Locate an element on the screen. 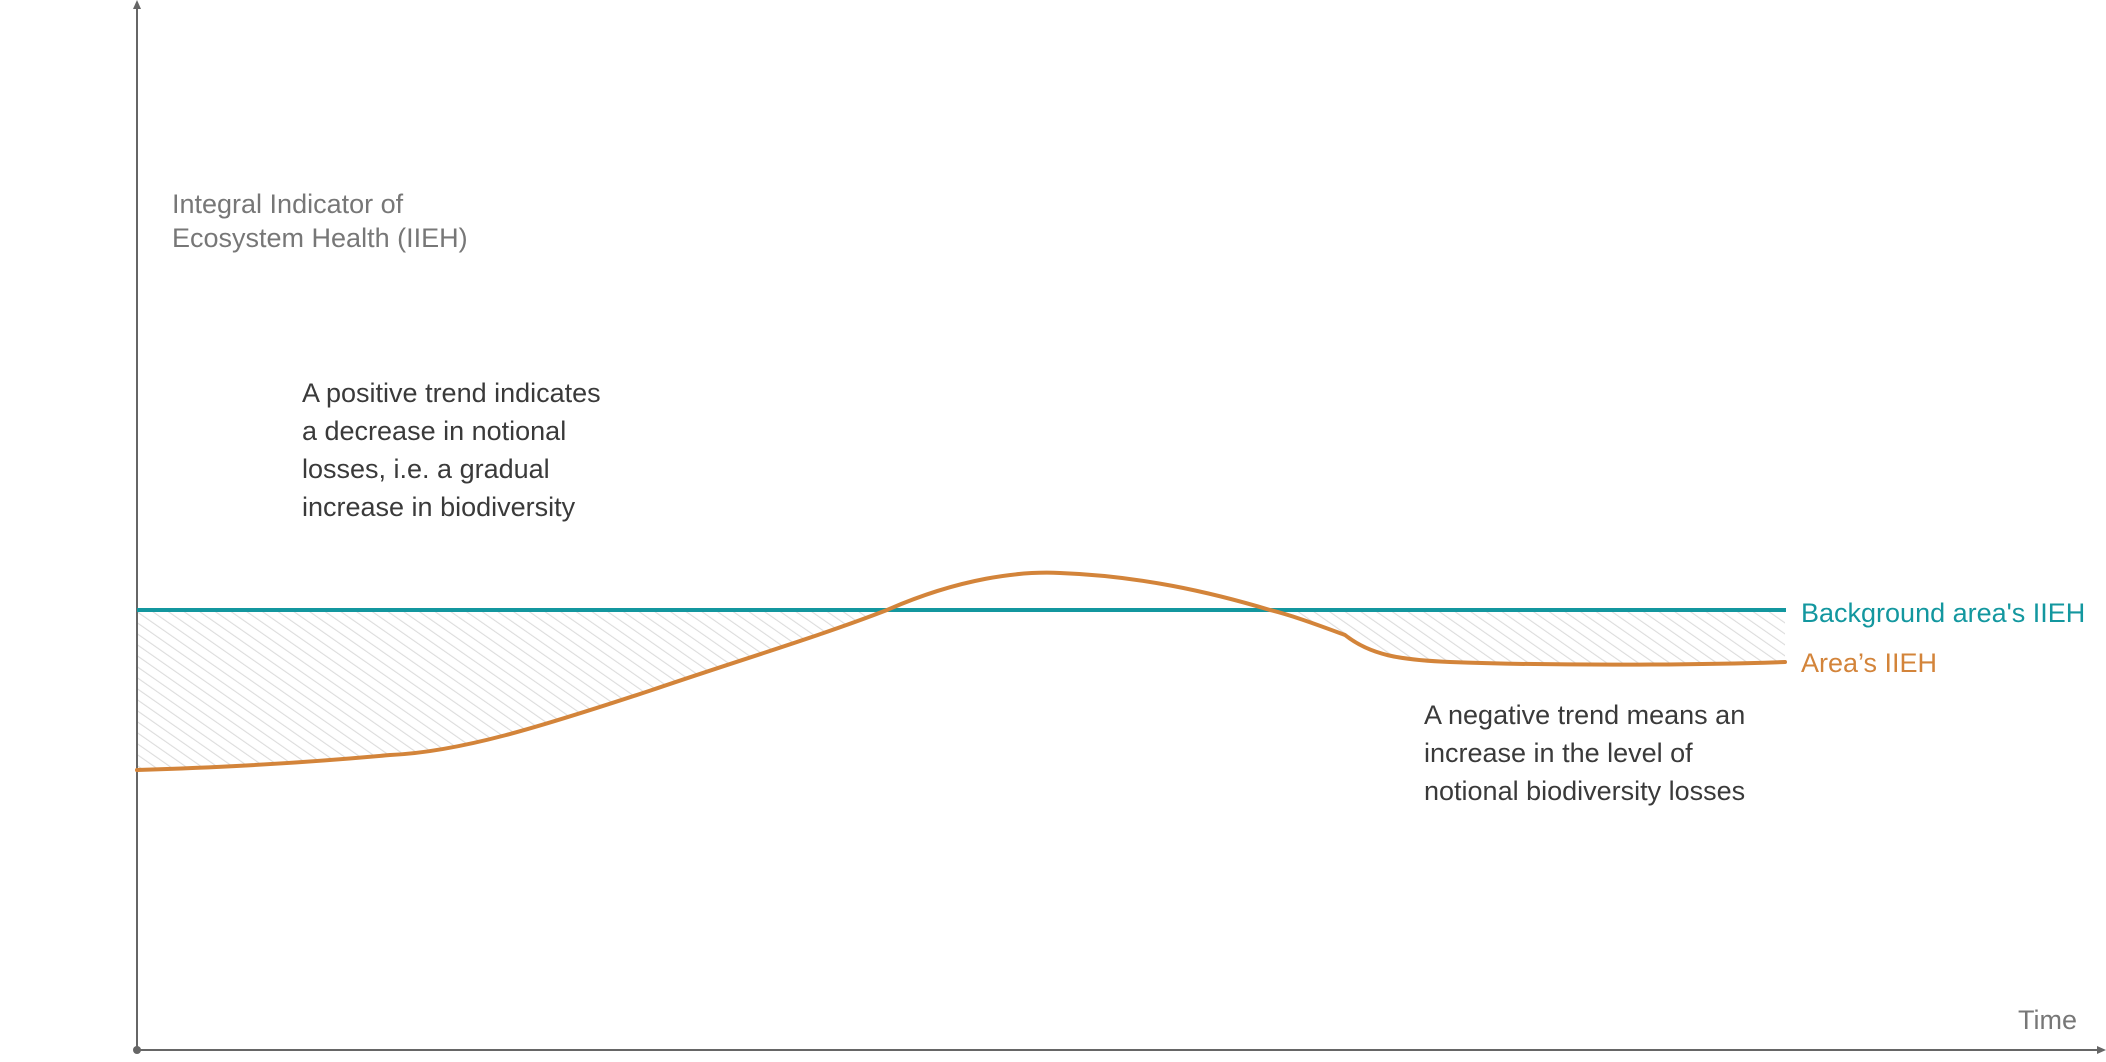  background-series-label: Background area's IIEH is located at coordinates (1943, 613).